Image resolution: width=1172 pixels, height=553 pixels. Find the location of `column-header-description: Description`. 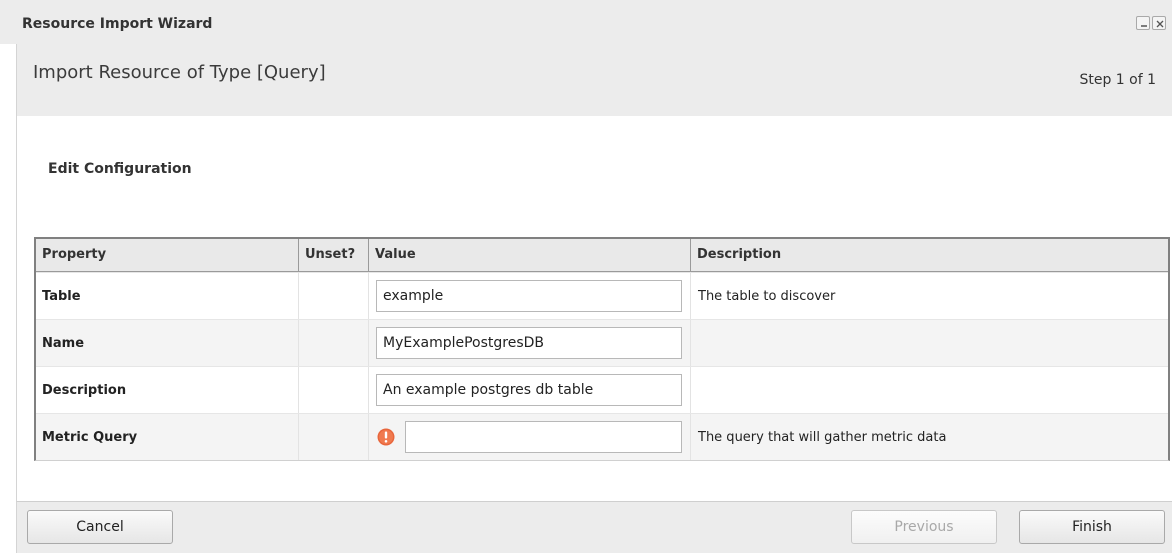

column-header-description: Description is located at coordinates (929, 255).